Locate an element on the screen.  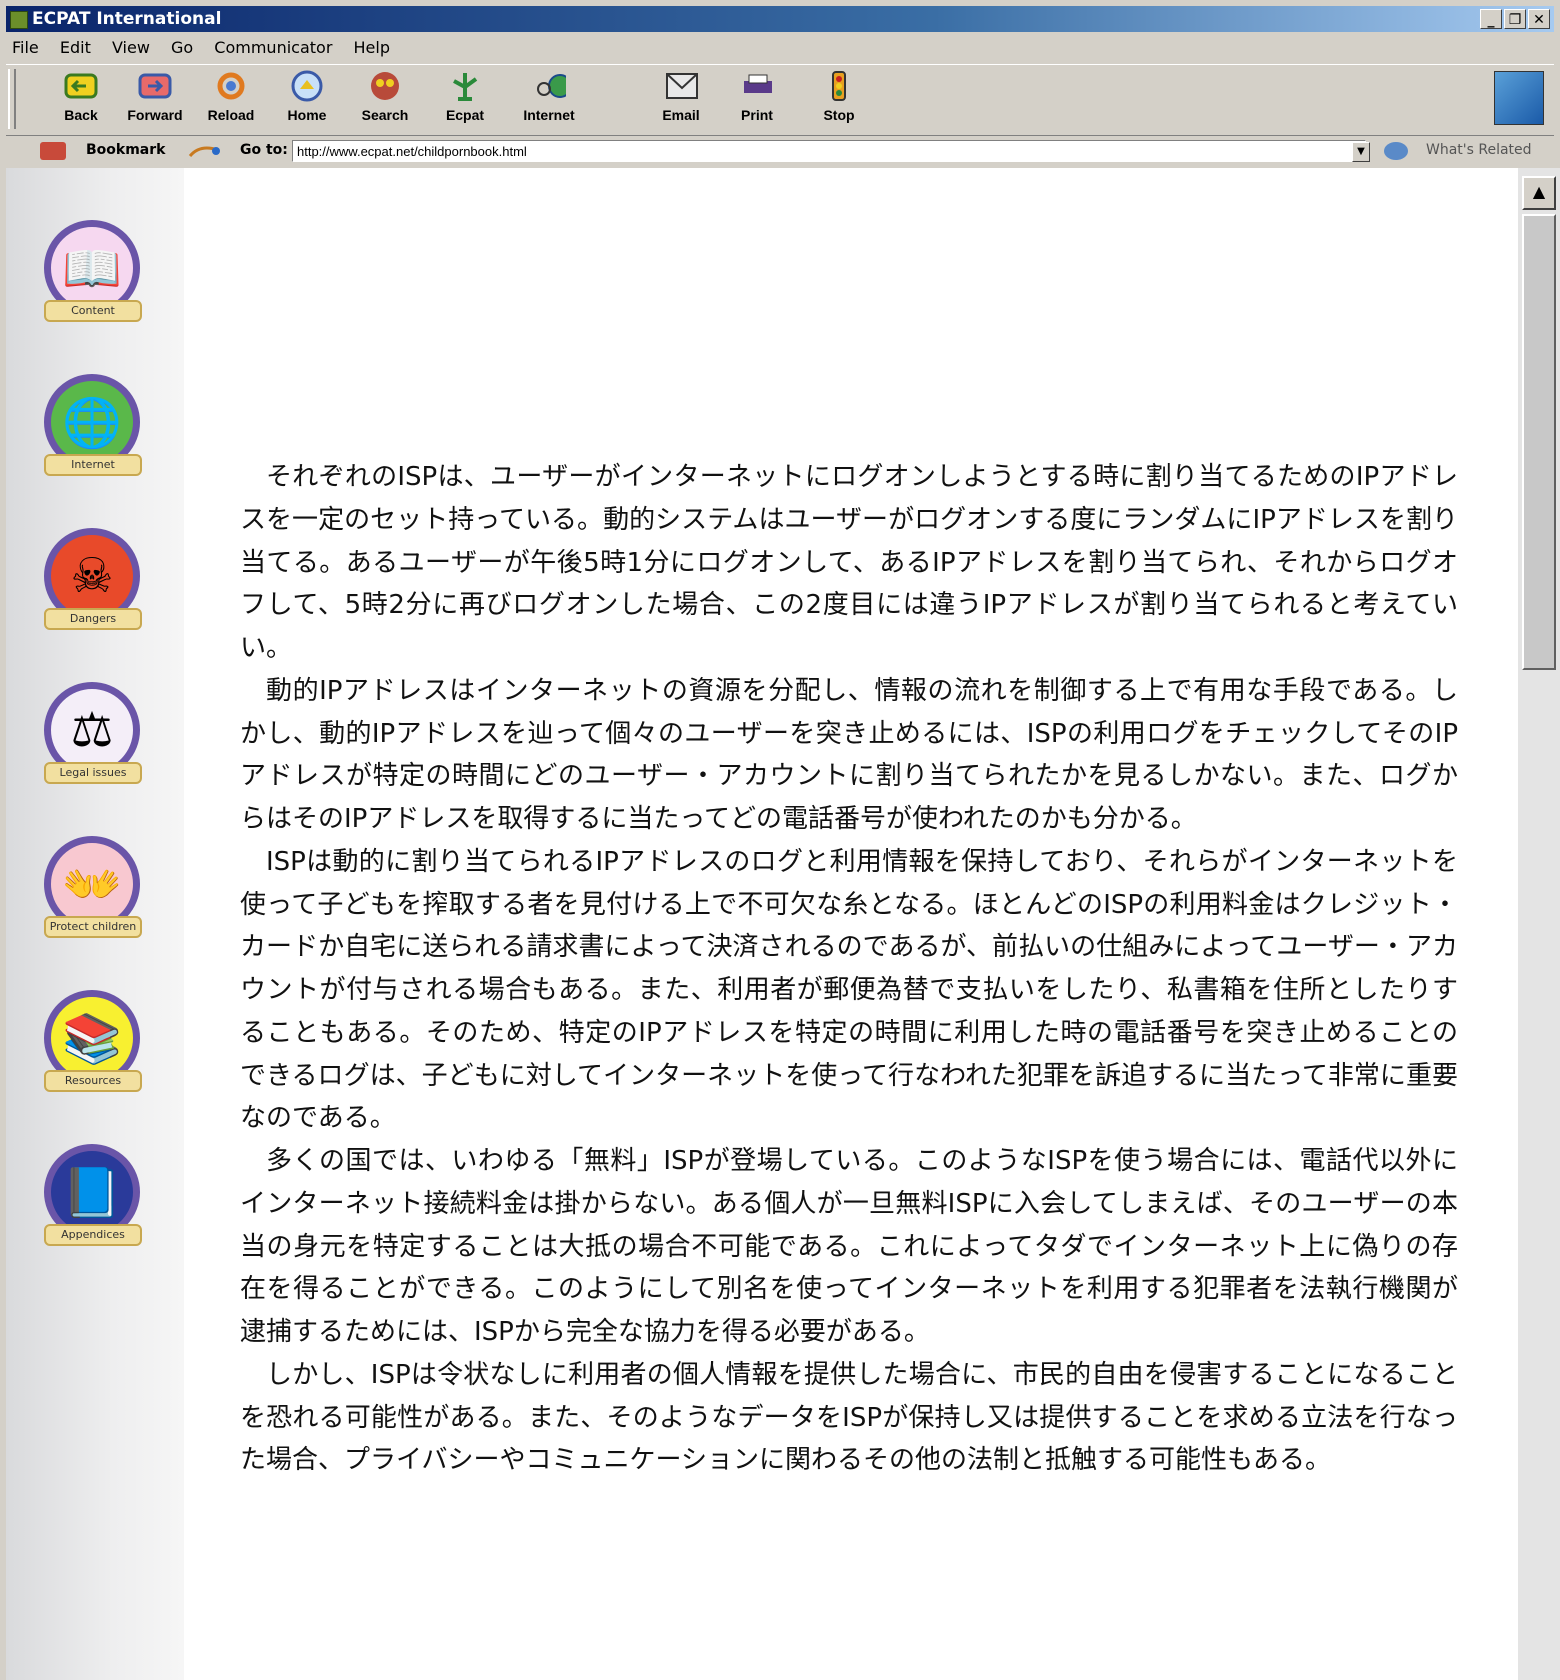
search-button: Search is located at coordinates (385, 100).